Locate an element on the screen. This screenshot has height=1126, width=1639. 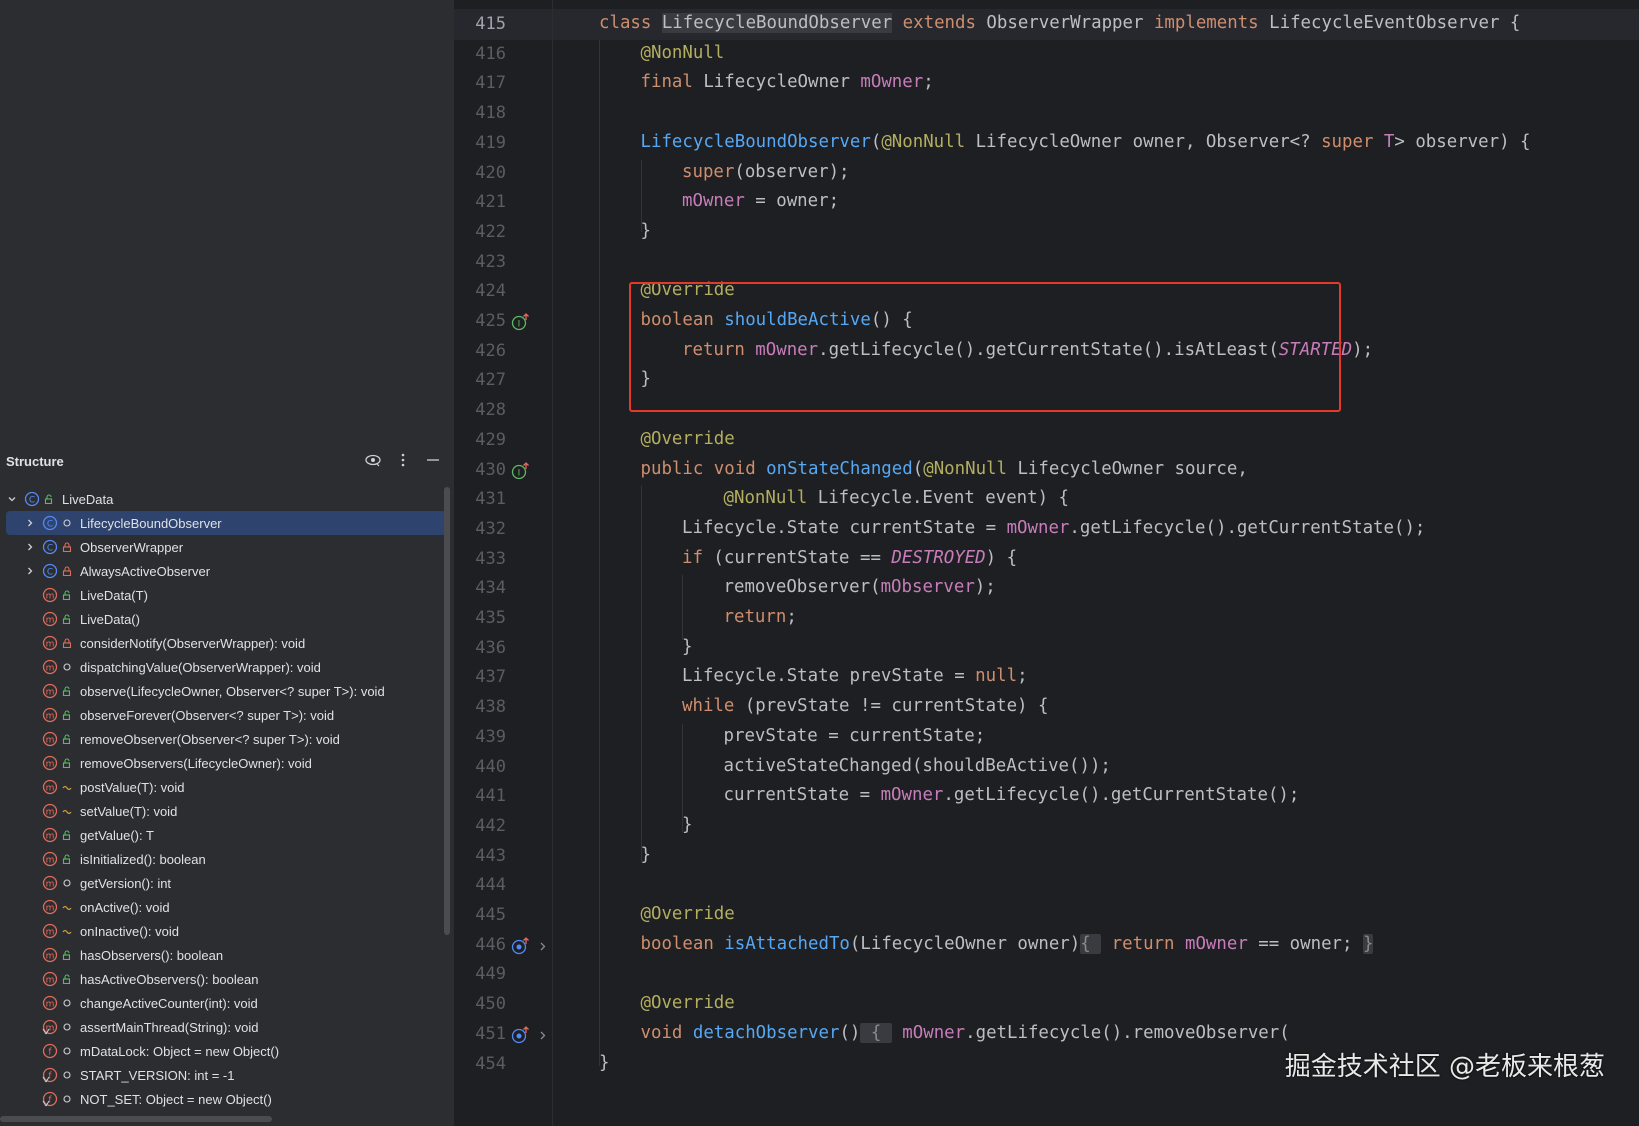
svg-text: I is located at coordinates (519, 473).